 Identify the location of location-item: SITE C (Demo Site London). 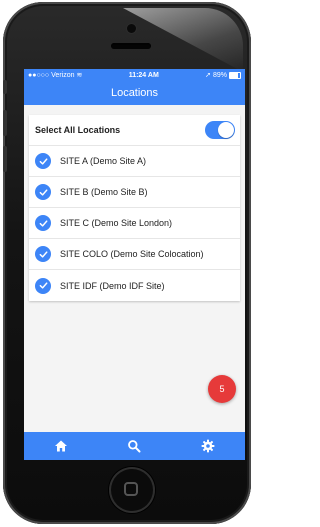
(134, 223).